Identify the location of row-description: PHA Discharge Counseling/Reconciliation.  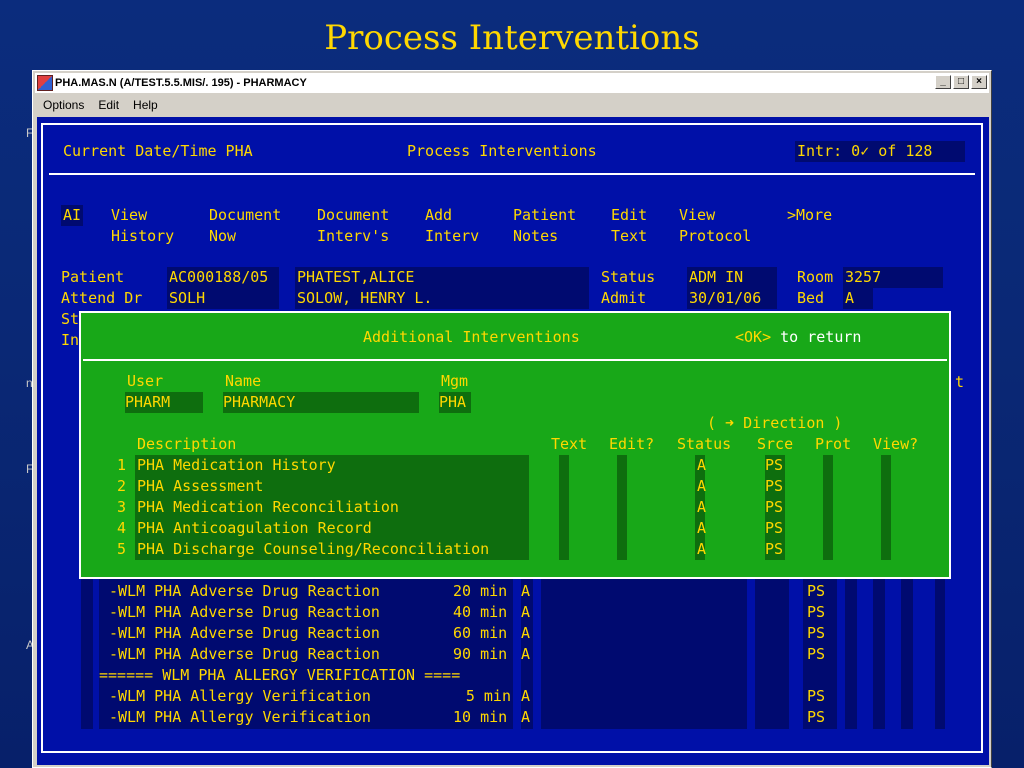
(313, 549).